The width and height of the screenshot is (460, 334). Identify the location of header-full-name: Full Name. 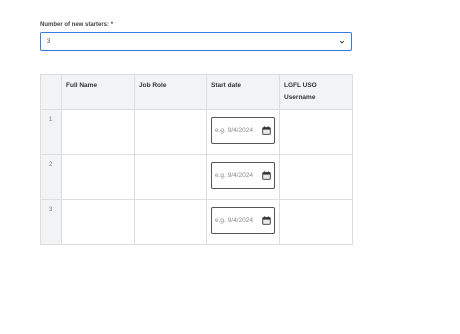
(98, 92).